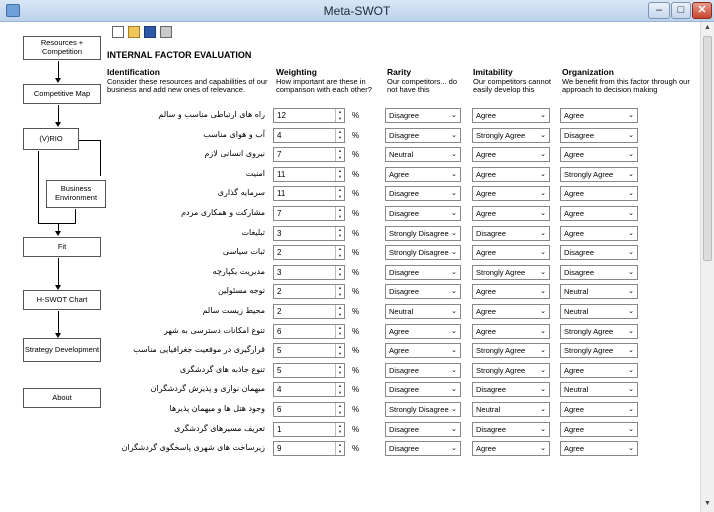  What do you see at coordinates (166, 32) in the screenshot?
I see `print-icon` at bounding box center [166, 32].